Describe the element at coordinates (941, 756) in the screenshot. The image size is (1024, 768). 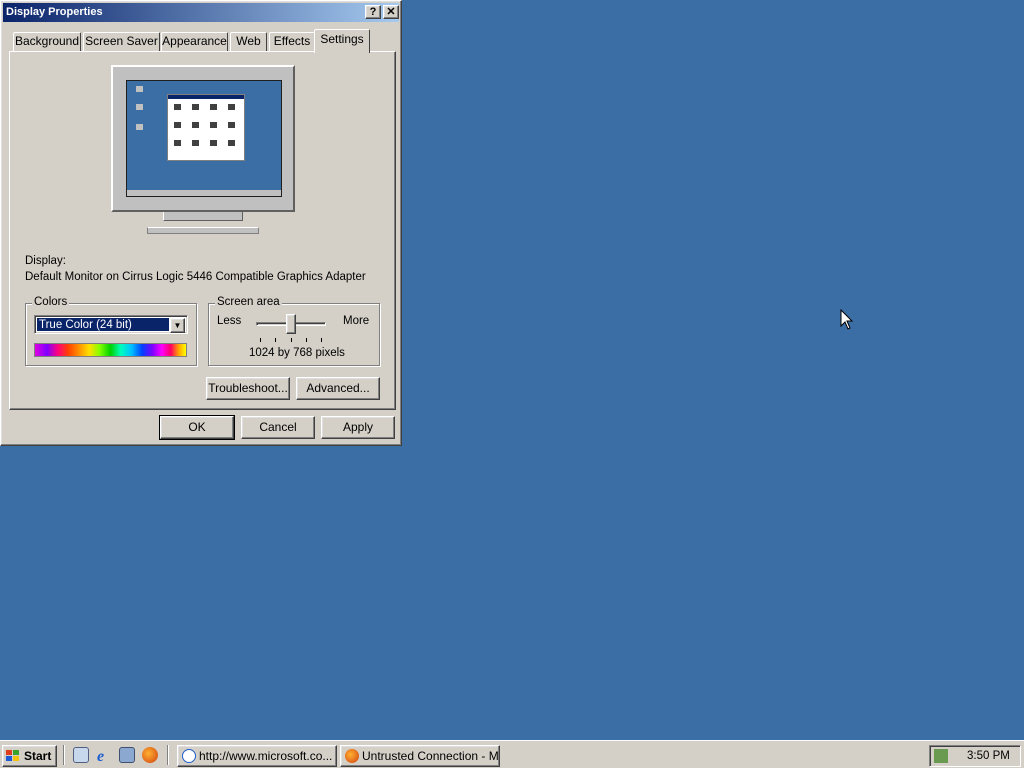
I see `network-status-icon` at that location.